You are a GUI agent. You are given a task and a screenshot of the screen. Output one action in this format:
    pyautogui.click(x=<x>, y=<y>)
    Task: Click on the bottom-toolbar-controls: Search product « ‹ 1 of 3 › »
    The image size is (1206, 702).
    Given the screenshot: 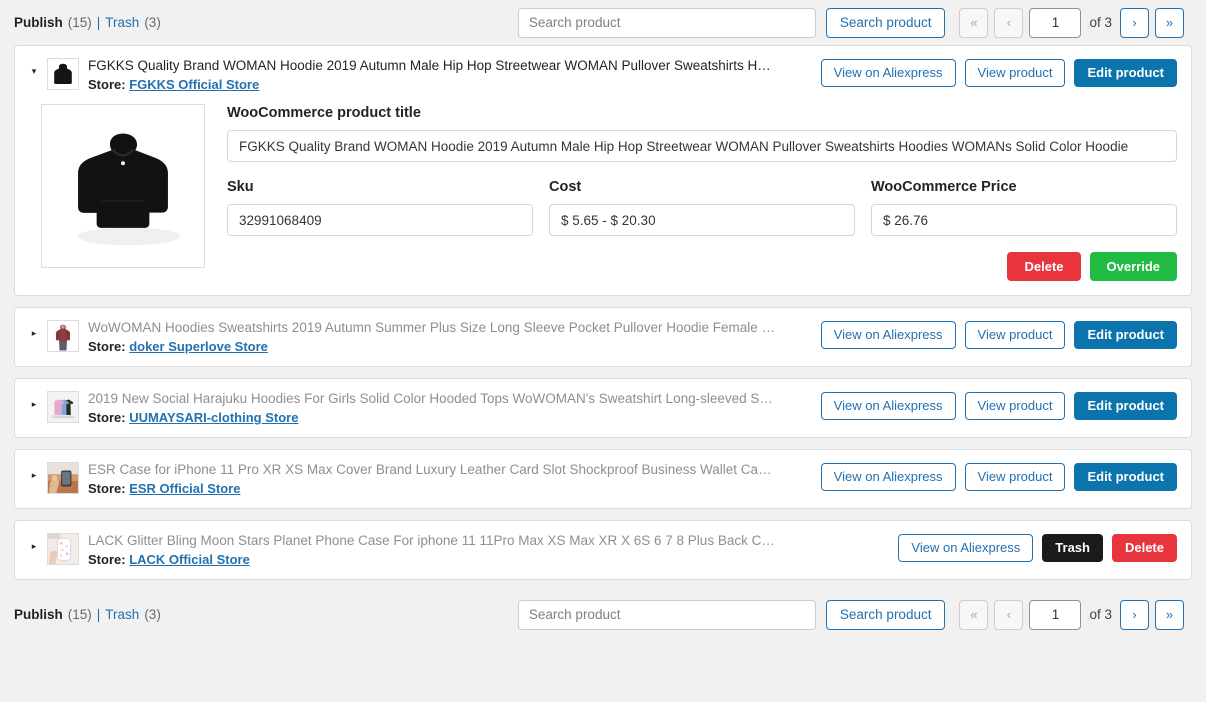 What is the action you would take?
    pyautogui.click(x=850, y=614)
    